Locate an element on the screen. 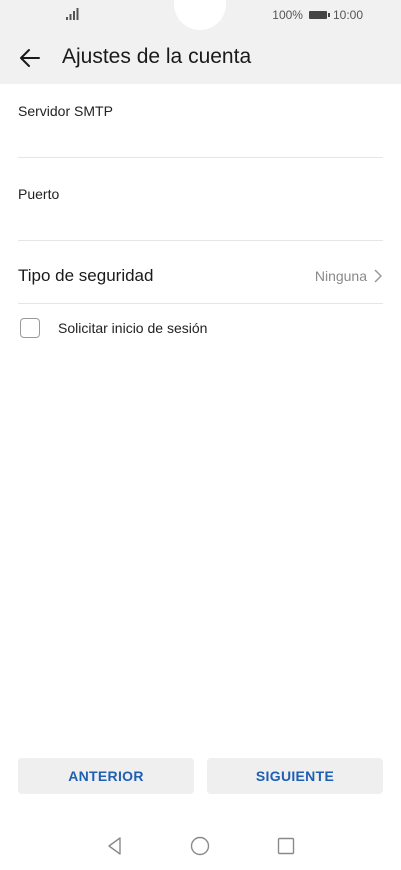 Image resolution: width=401 pixels, height=870 pixels. port-input is located at coordinates (200, 227).